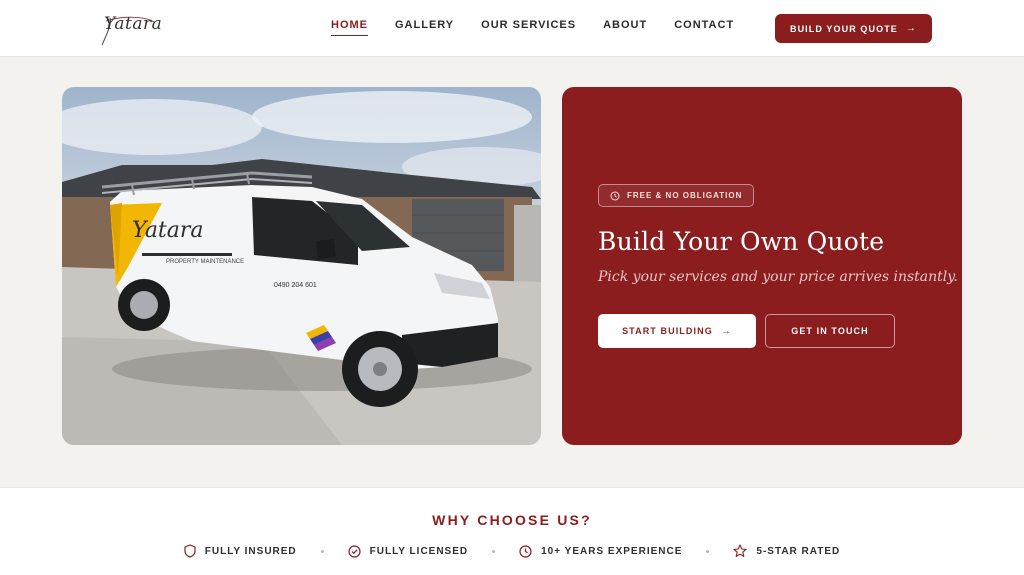  I want to click on feature-label: FULLY INSURED, so click(250, 551).